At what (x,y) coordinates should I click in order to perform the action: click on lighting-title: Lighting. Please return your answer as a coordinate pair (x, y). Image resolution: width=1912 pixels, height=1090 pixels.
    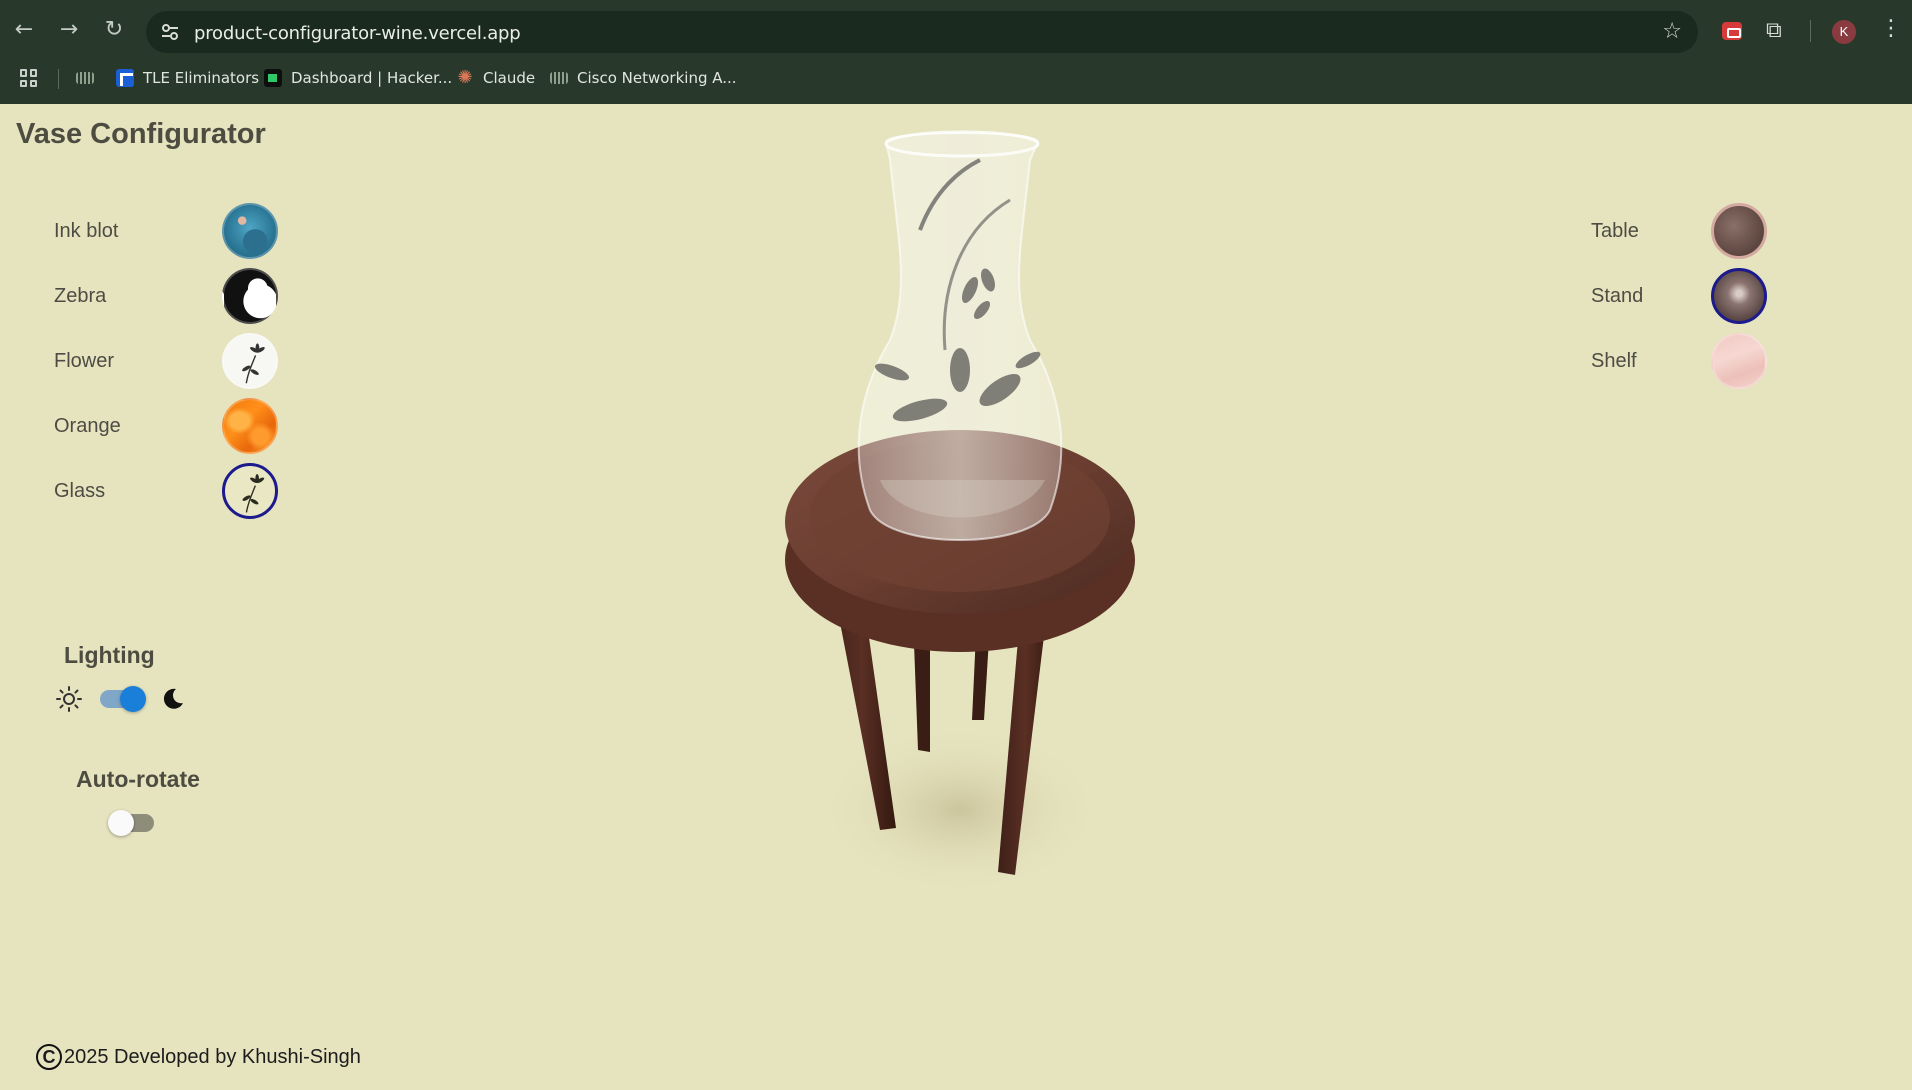
    Looking at the image, I should click on (109, 655).